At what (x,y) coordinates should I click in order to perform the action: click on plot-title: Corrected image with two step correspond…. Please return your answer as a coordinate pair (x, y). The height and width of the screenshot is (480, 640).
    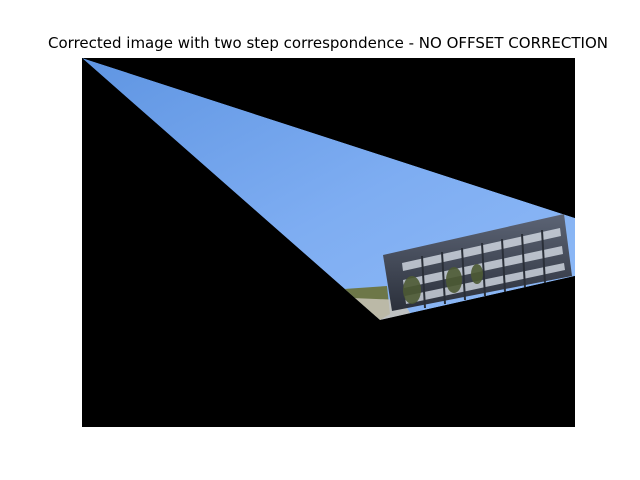
    Looking at the image, I should click on (328, 43).